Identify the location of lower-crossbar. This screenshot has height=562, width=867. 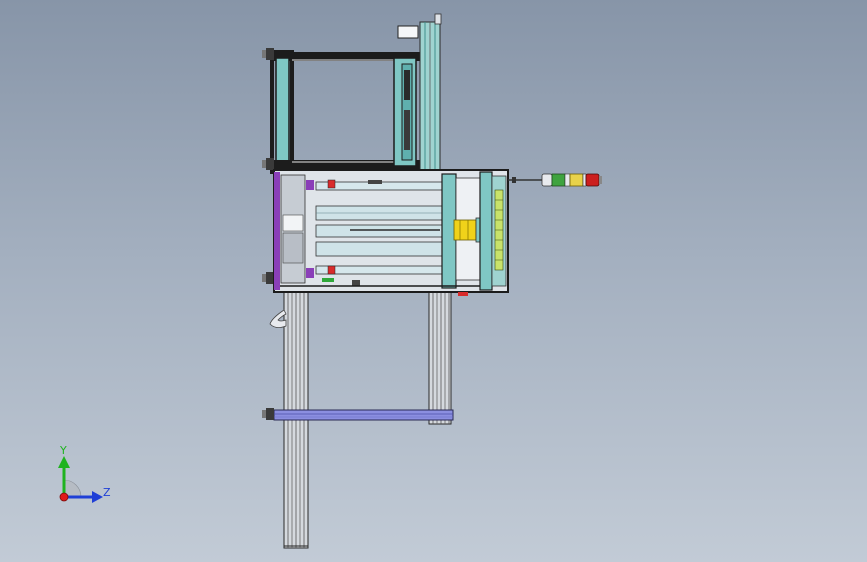
(360, 415).